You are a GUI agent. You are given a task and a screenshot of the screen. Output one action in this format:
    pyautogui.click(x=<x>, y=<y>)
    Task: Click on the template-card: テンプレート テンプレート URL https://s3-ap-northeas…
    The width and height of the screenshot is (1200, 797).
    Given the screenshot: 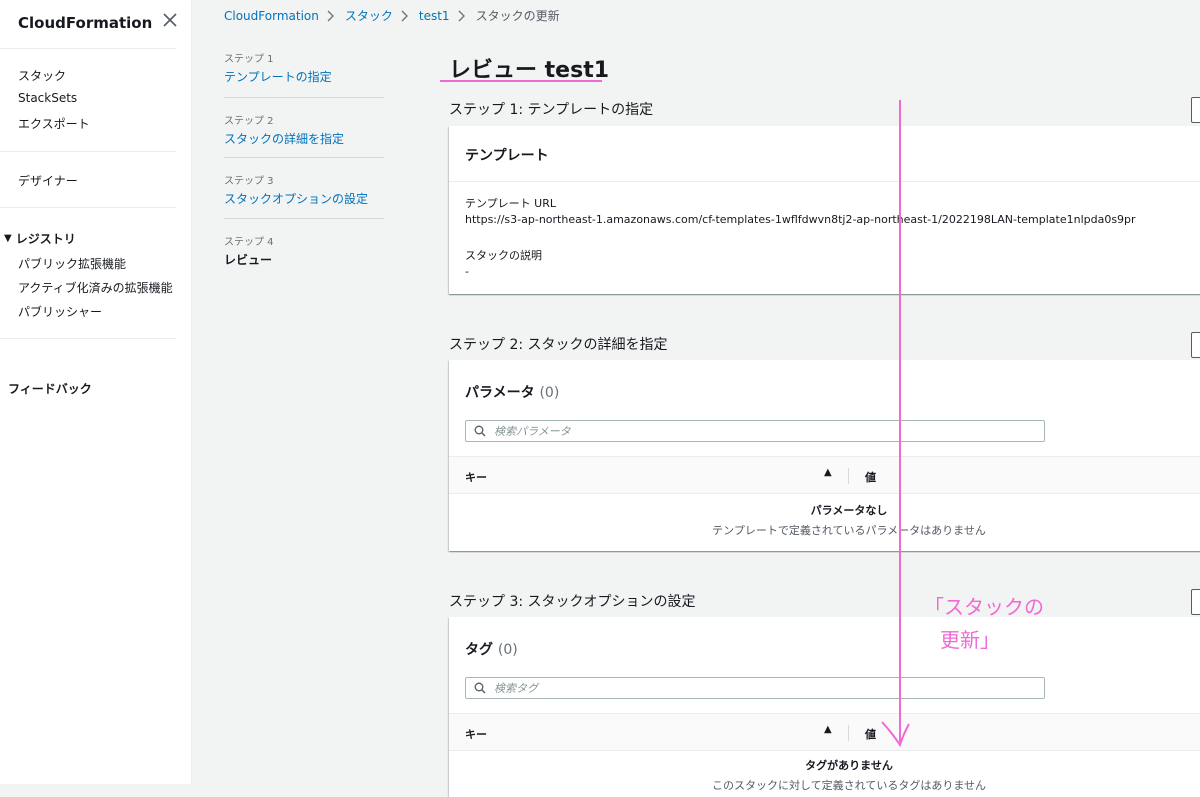 What is the action you would take?
    pyautogui.click(x=824, y=210)
    